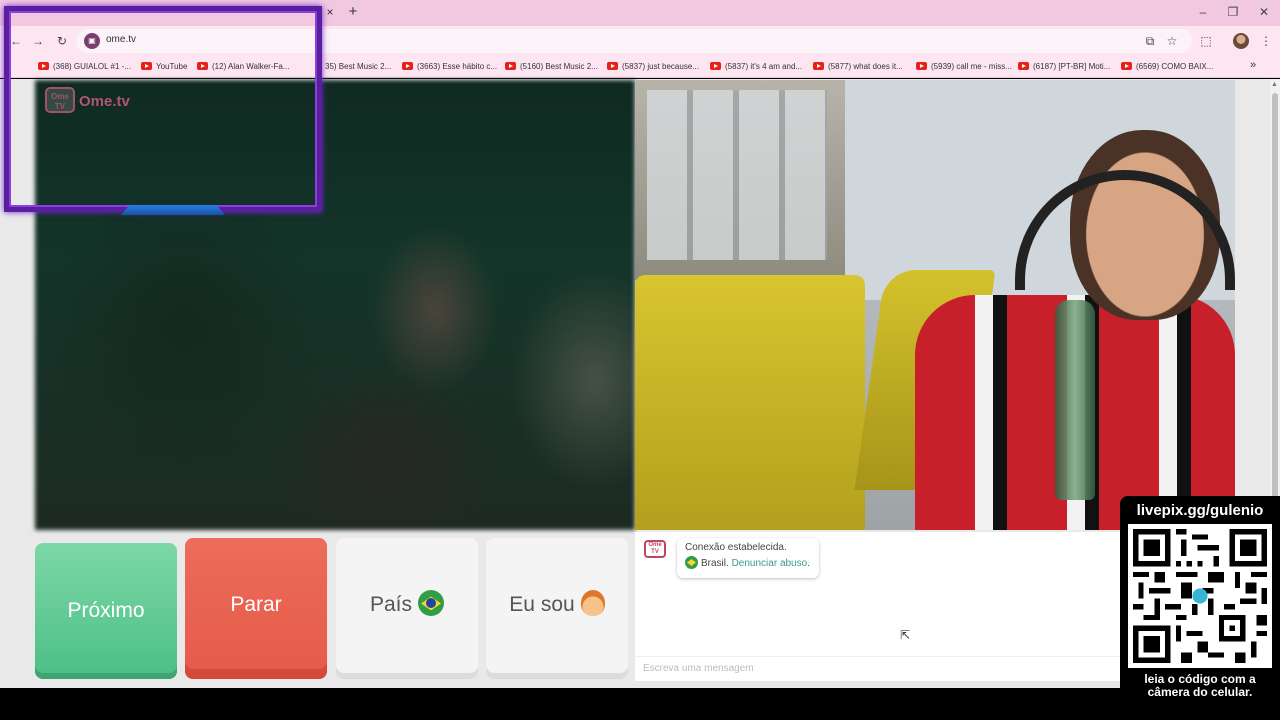 This screenshot has height=720, width=1280. What do you see at coordinates (1206, 41) in the screenshot?
I see `extensions-icon: ⬚` at bounding box center [1206, 41].